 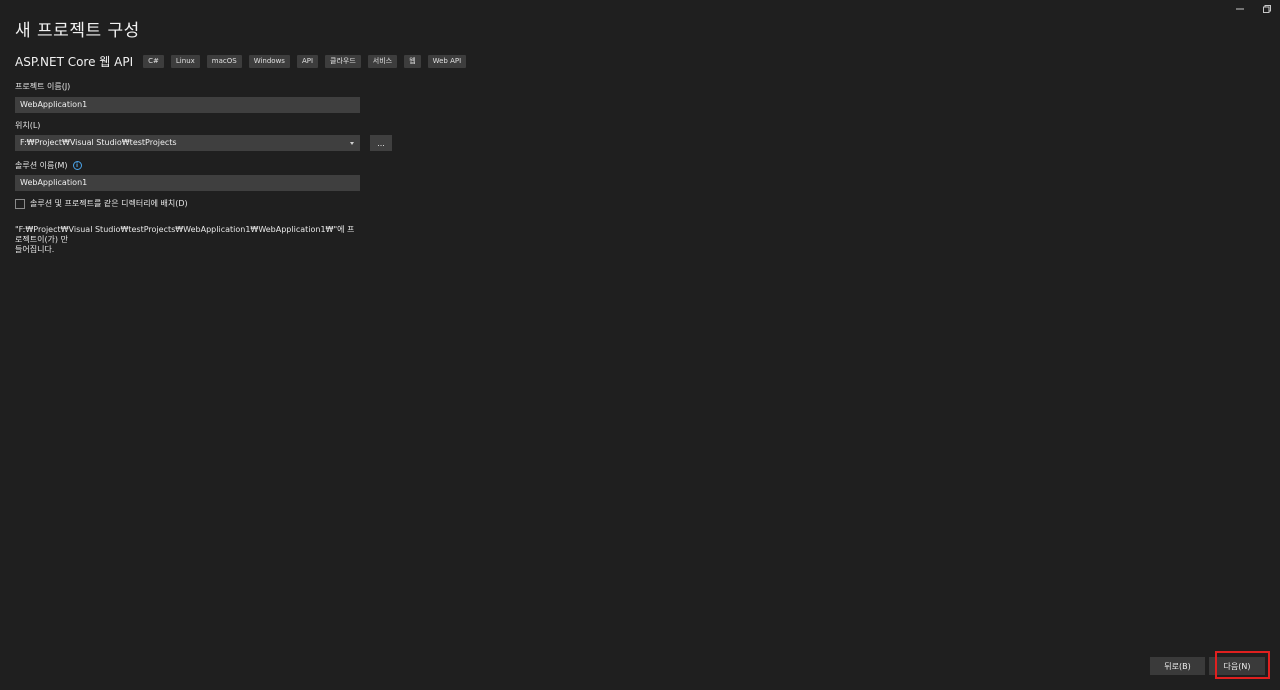 What do you see at coordinates (185, 61) in the screenshot?
I see `tag-linux: Linux` at bounding box center [185, 61].